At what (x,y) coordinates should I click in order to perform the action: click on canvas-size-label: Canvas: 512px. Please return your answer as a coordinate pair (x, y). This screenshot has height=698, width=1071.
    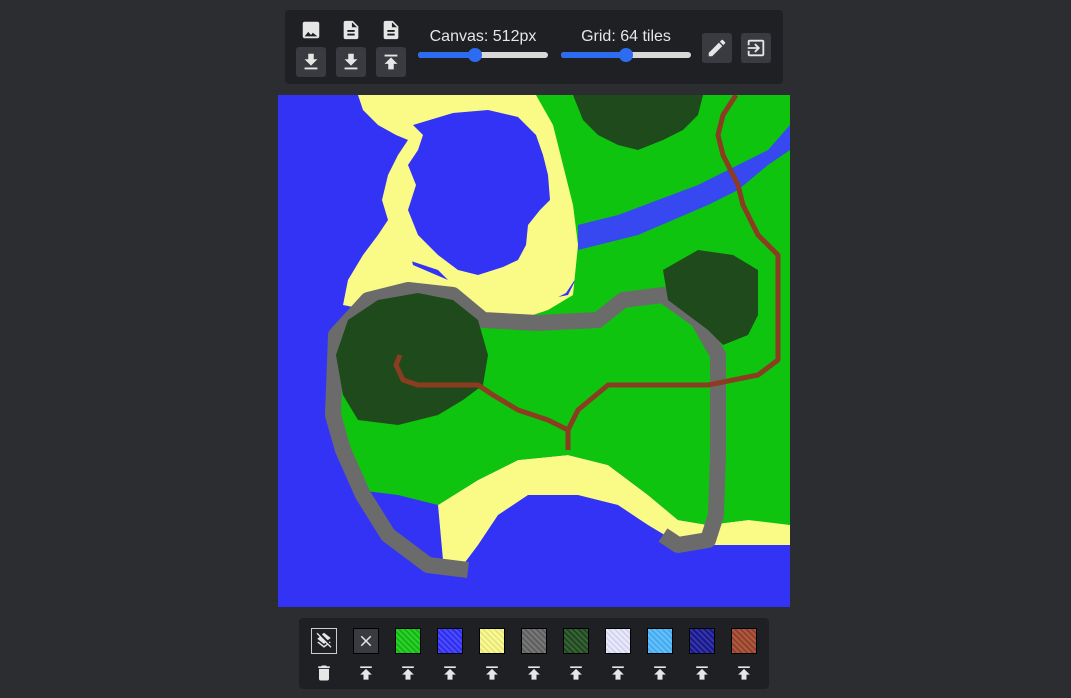
    Looking at the image, I should click on (483, 36).